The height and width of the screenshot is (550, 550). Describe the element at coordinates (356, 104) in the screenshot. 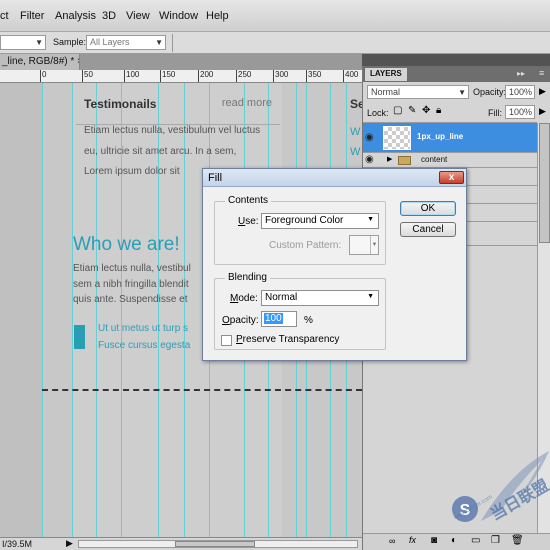

I see `side-heading: Se` at that location.